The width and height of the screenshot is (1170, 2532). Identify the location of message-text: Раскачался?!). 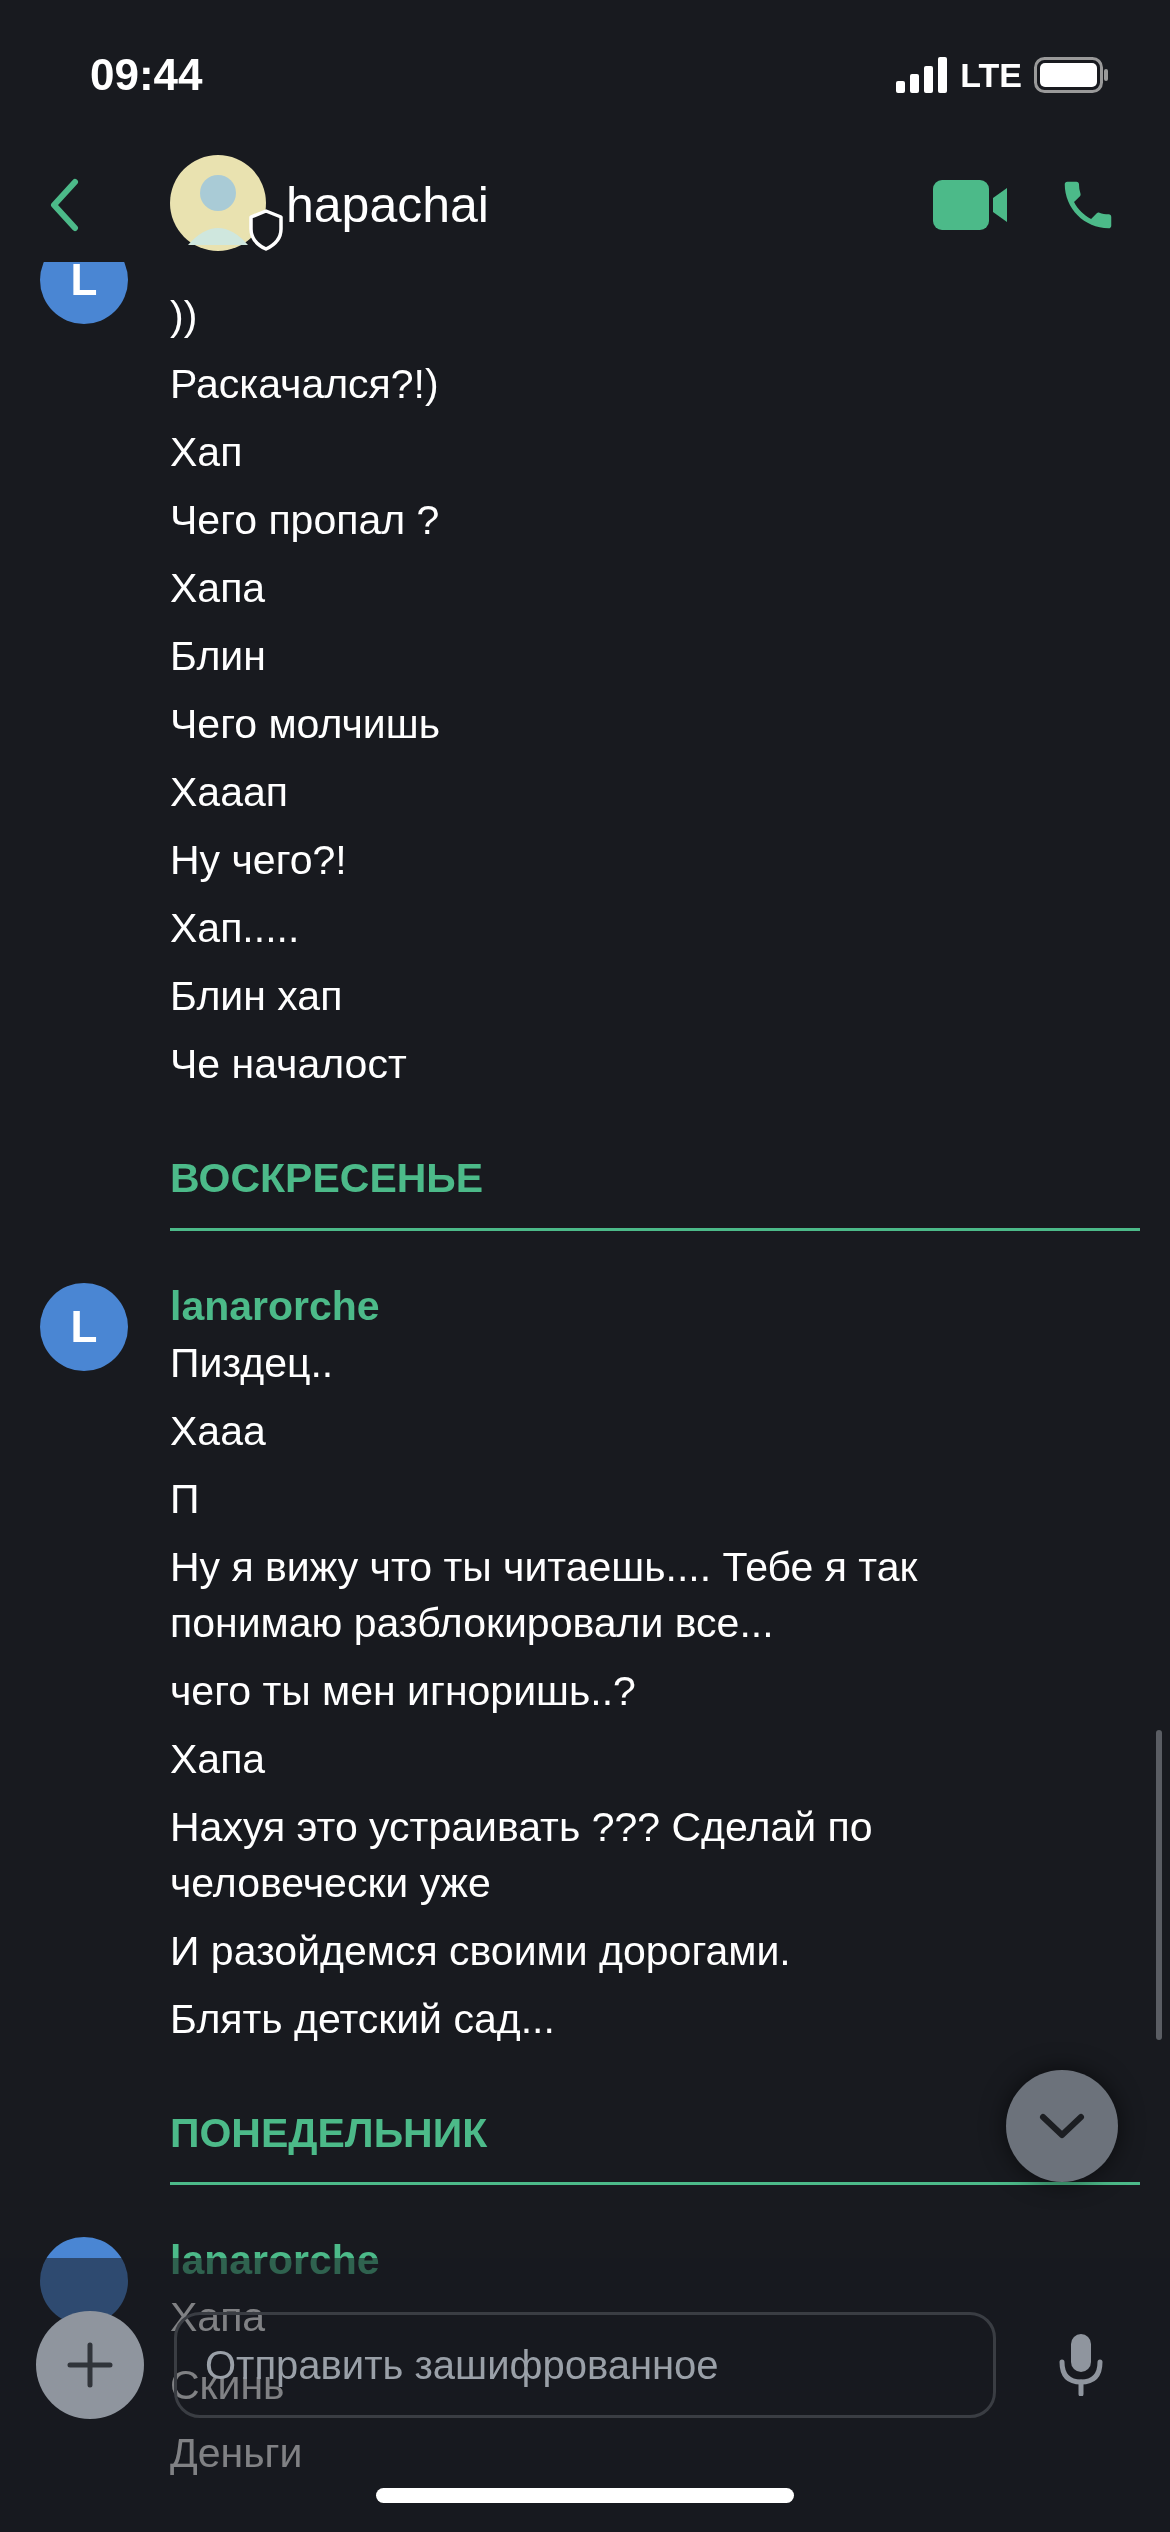
(304, 384).